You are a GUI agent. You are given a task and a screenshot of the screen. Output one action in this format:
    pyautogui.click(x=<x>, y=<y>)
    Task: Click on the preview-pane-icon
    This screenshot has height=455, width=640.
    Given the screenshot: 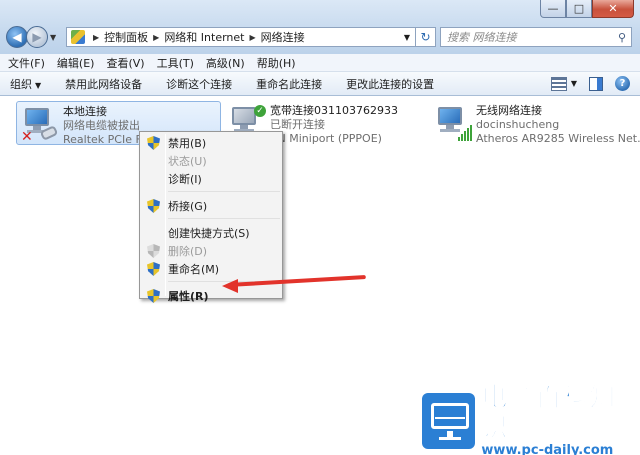 What is the action you would take?
    pyautogui.click(x=596, y=83)
    